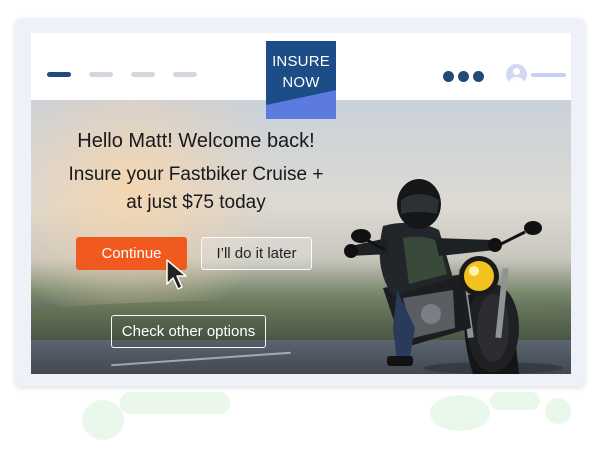 The height and width of the screenshot is (450, 600). I want to click on insure-now-logo: INSURE NOW, so click(301, 80).